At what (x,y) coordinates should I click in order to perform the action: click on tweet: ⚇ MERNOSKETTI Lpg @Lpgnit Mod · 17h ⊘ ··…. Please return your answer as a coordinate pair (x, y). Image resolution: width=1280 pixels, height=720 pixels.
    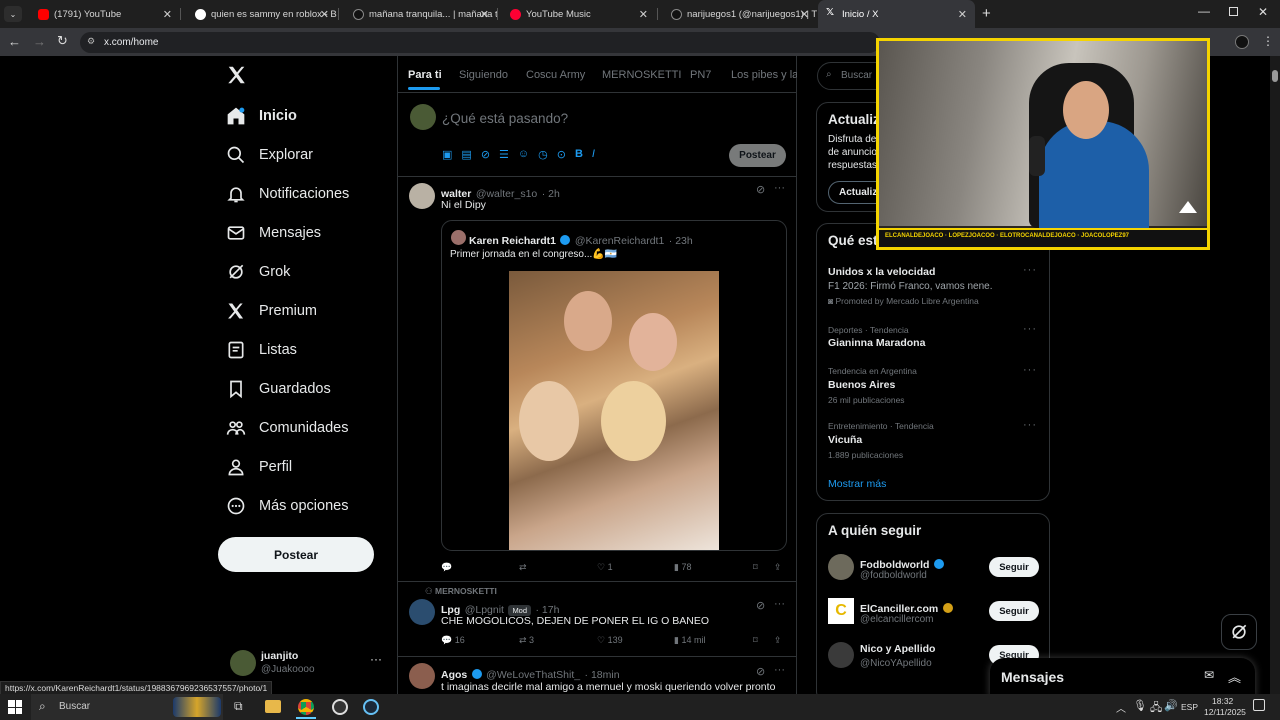
    Looking at the image, I should click on (597, 619).